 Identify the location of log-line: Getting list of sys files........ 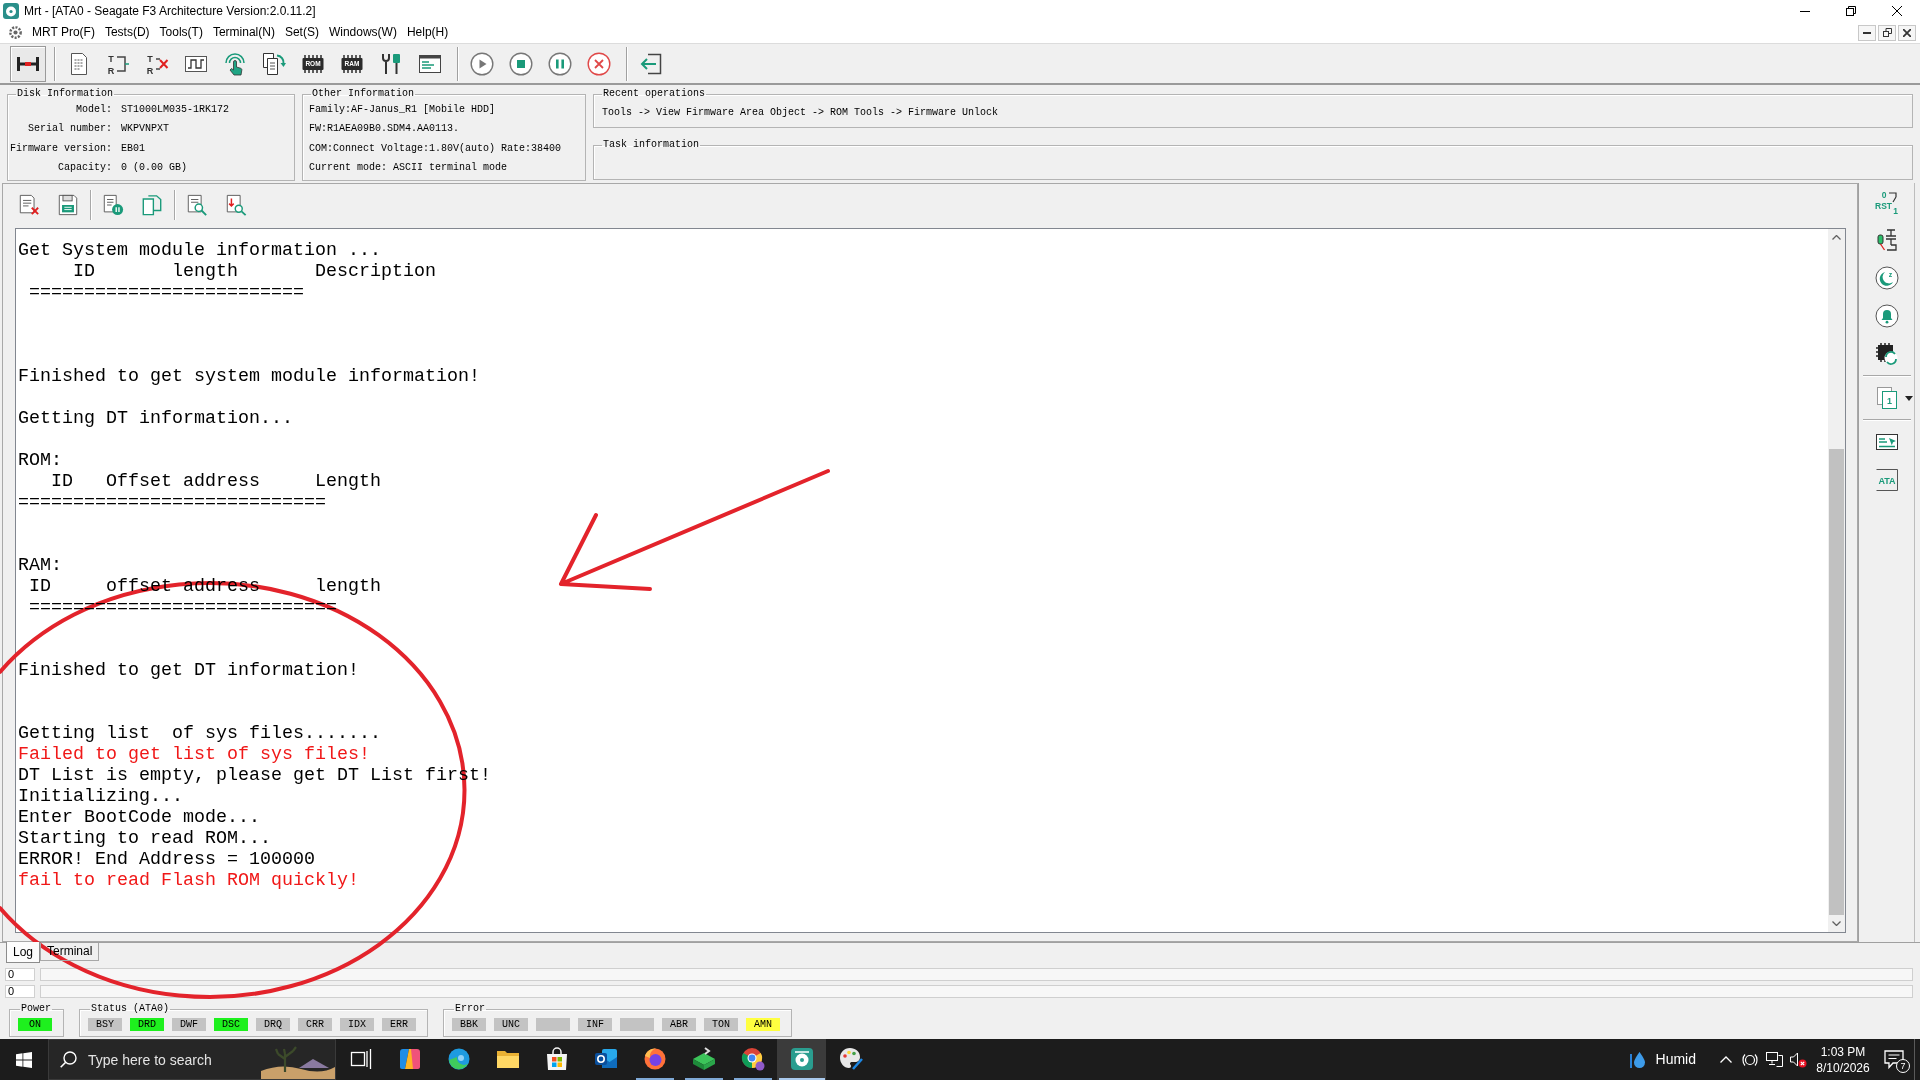
(199, 733).